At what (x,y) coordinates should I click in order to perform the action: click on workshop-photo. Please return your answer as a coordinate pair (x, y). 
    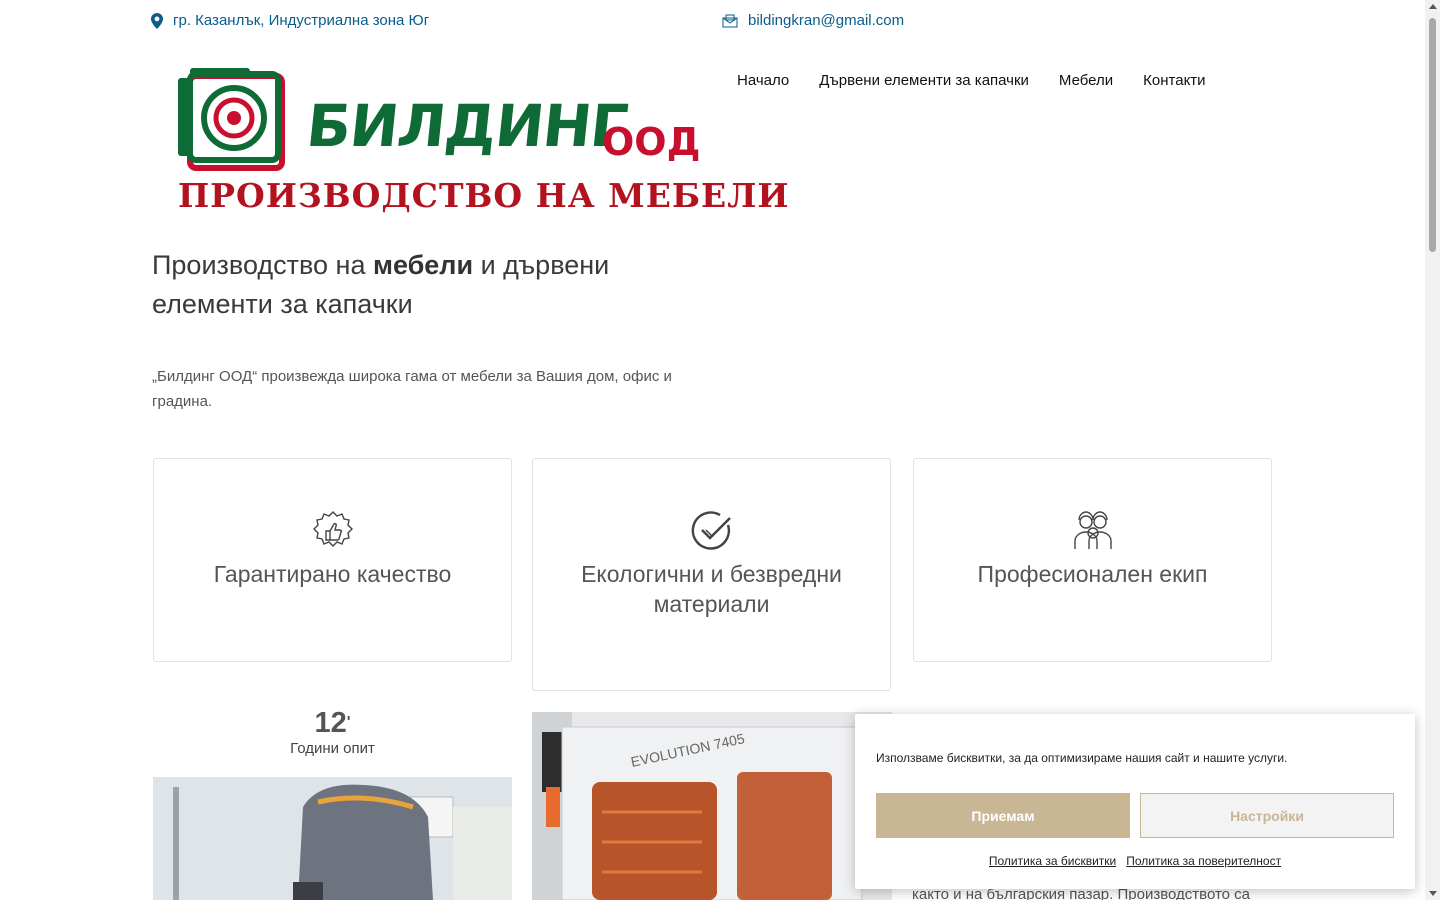
    Looking at the image, I should click on (332, 838).